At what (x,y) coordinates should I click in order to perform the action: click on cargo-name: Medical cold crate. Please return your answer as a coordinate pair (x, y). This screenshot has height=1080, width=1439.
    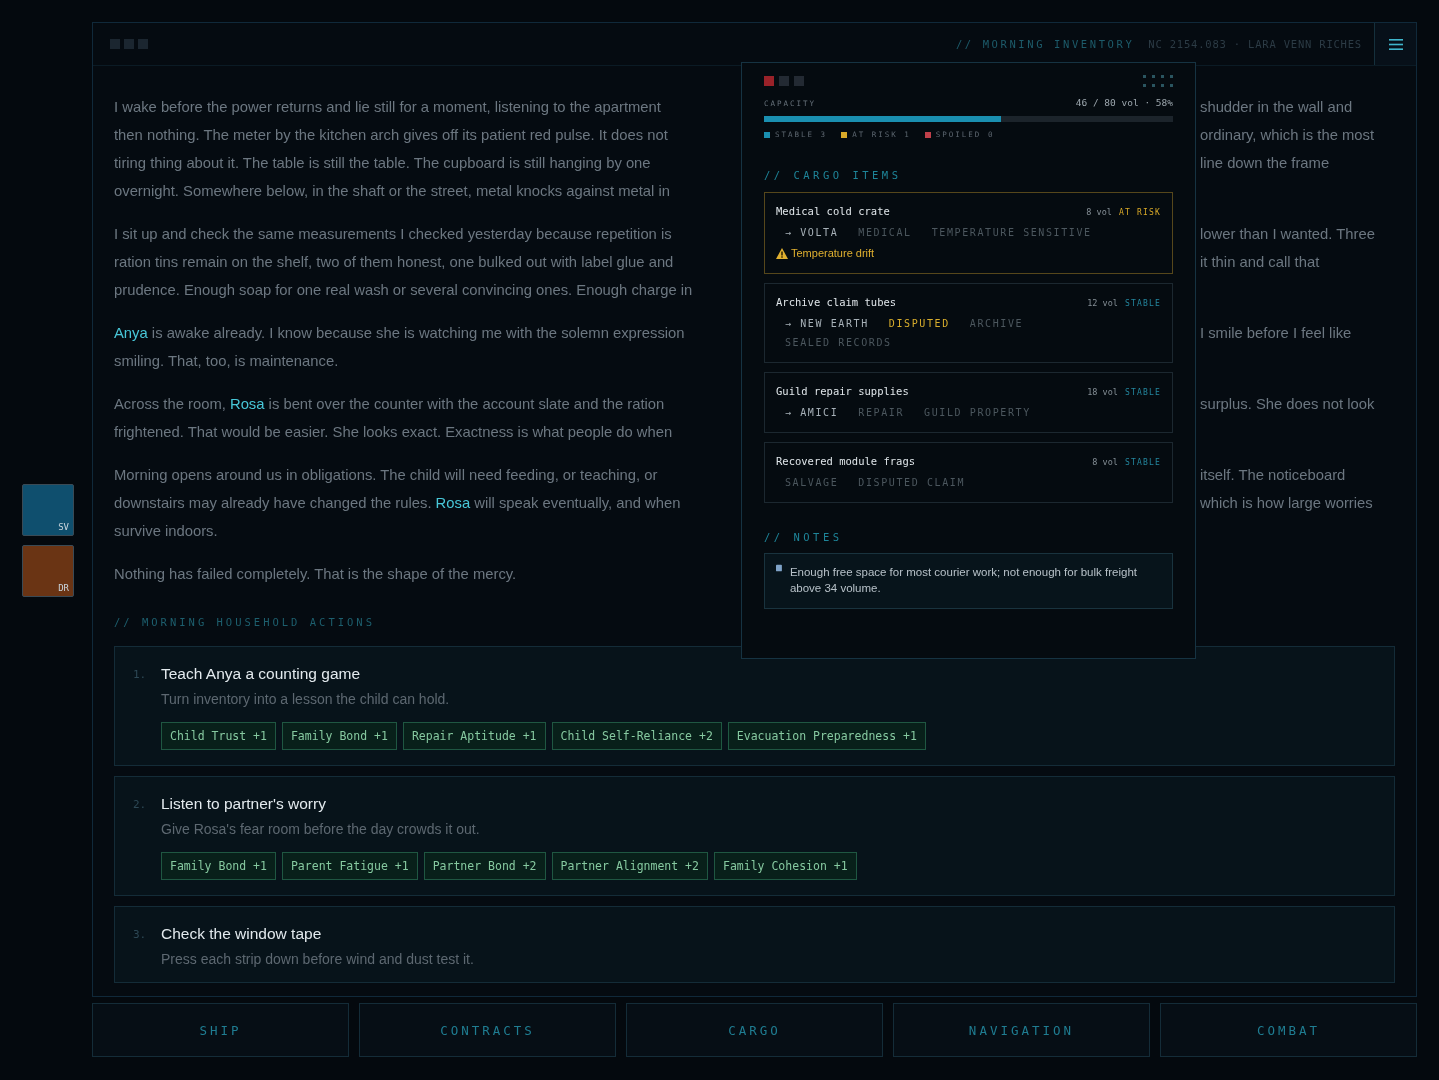
    Looking at the image, I should click on (833, 211).